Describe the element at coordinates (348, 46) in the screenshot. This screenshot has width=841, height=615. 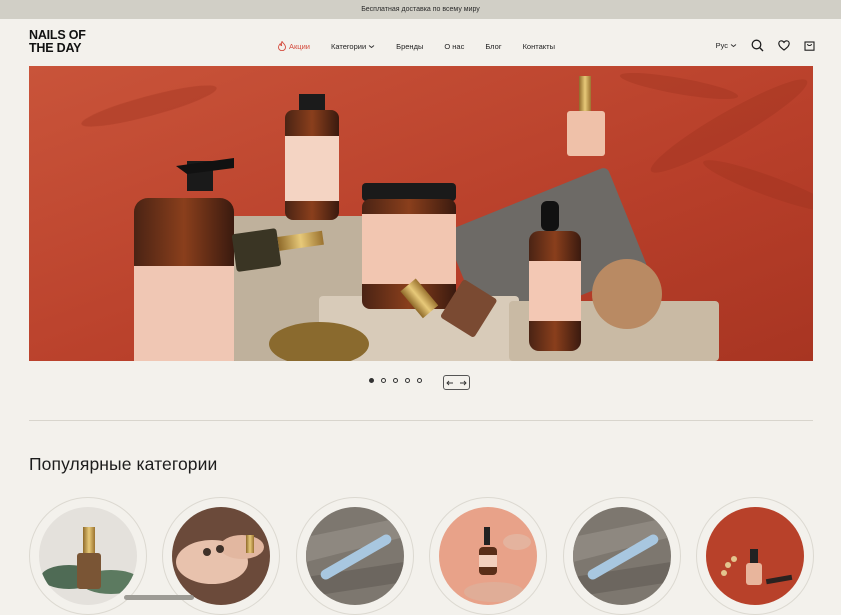
I see `nav-label-categories: Категории` at that location.